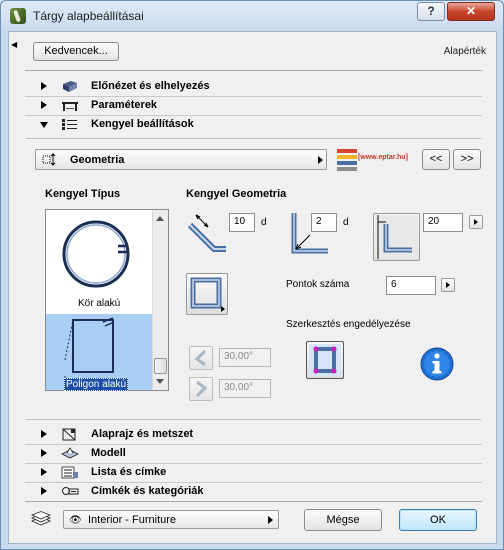  What do you see at coordinates (245, 388) in the screenshot?
I see `angle2-input: 30,00°` at bounding box center [245, 388].